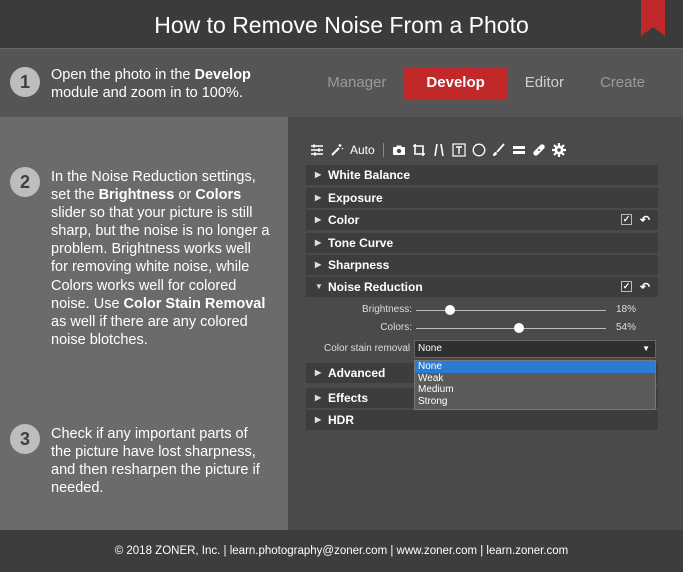  I want to click on brightness-slider-handle, so click(450, 310).